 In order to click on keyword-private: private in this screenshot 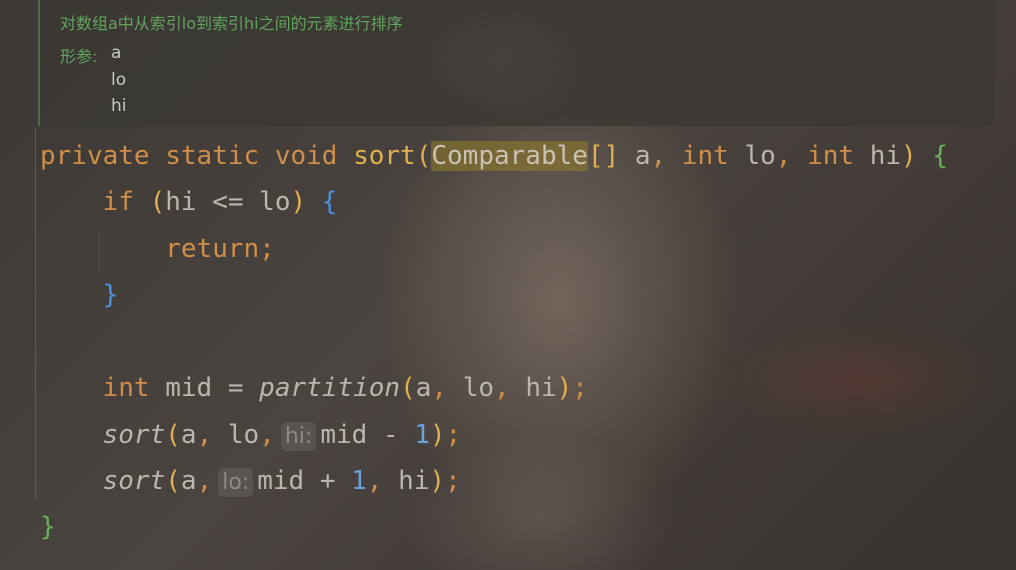, I will do `click(95, 156)`.